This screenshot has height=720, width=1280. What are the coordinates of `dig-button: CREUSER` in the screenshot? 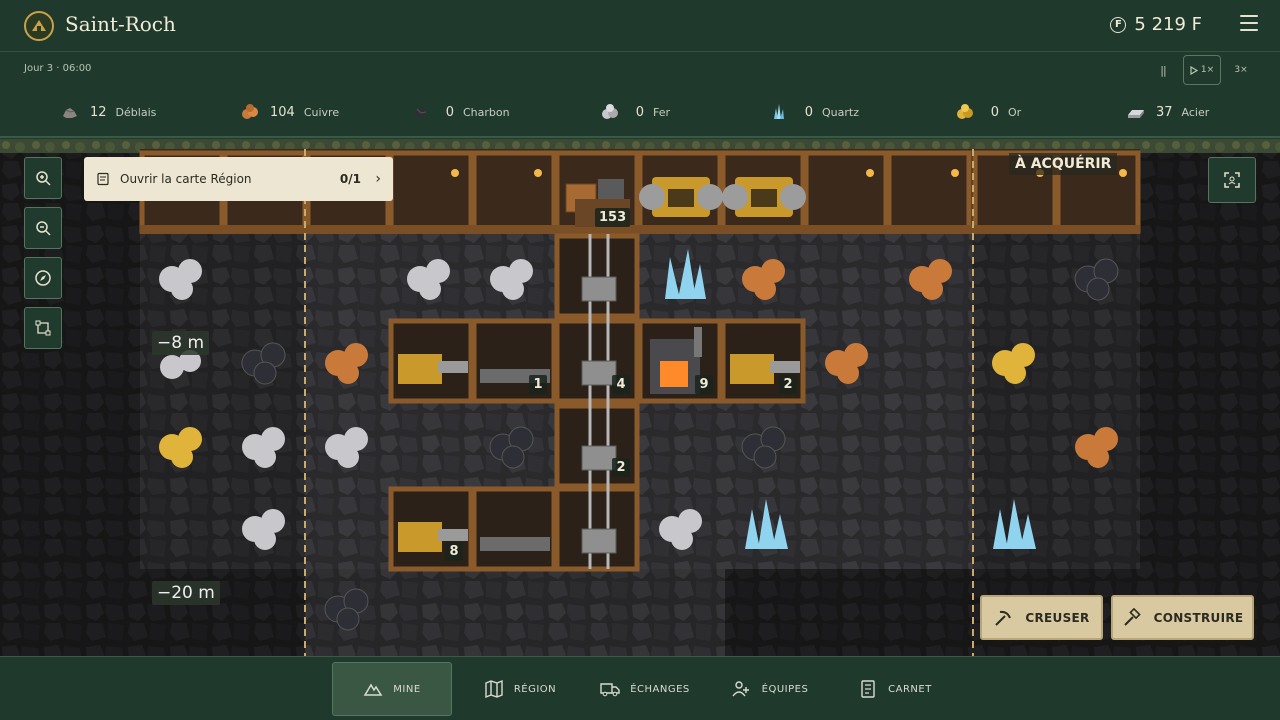 It's located at (1041, 617).